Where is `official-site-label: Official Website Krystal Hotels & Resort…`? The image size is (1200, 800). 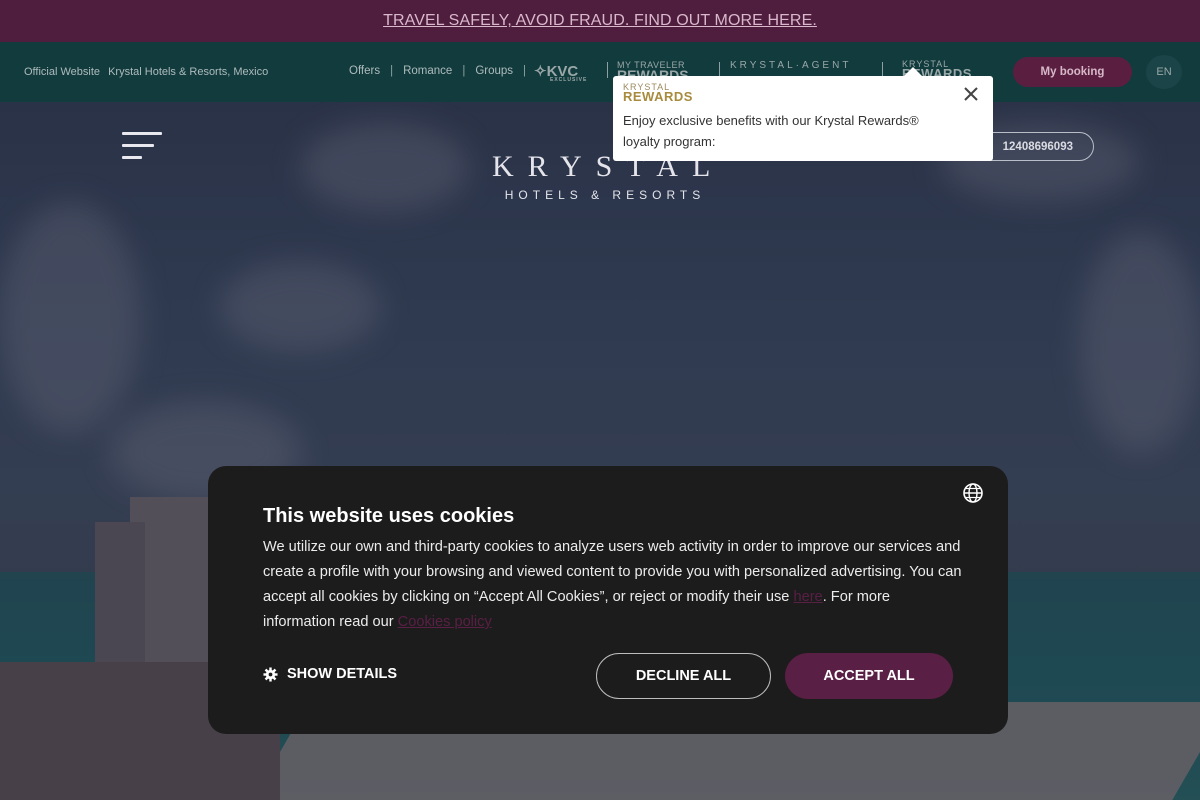 official-site-label: Official Website Krystal Hotels & Resort… is located at coordinates (148, 72).